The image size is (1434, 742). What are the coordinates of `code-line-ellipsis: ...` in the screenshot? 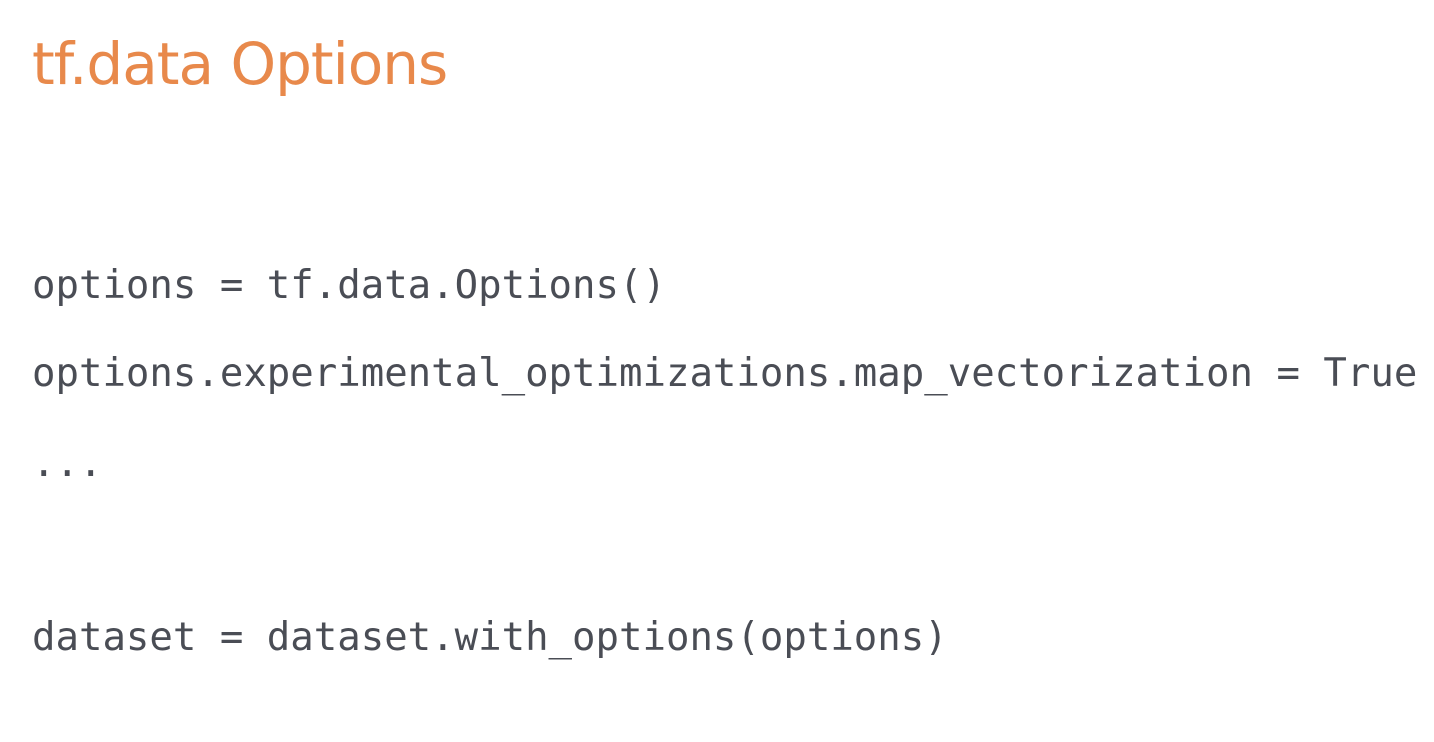 It's located at (67, 463).